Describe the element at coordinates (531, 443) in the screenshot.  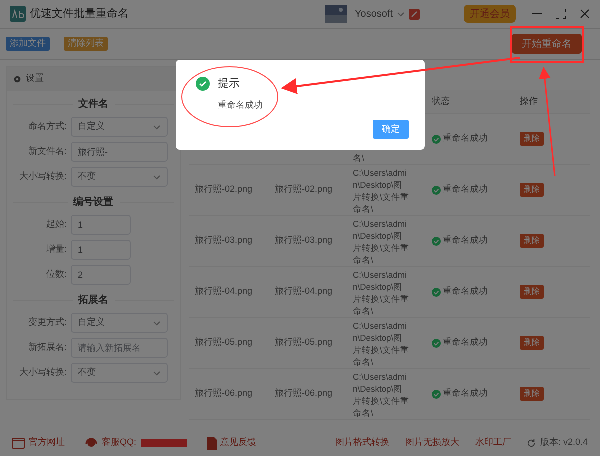
I see `refresh-icon` at that location.